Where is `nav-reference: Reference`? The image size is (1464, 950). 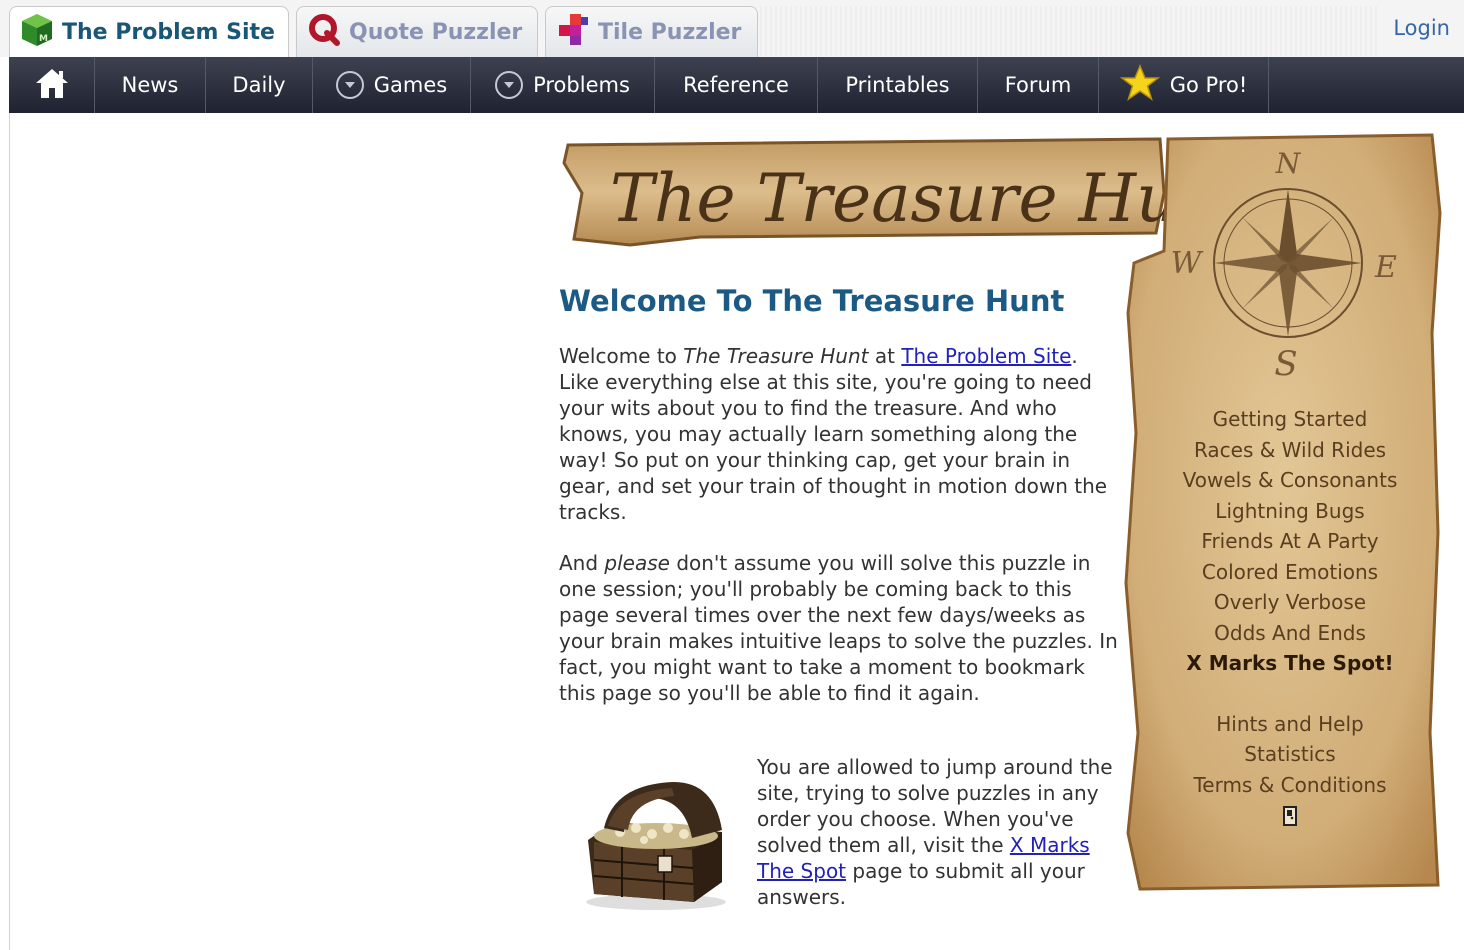
nav-reference: Reference is located at coordinates (736, 85).